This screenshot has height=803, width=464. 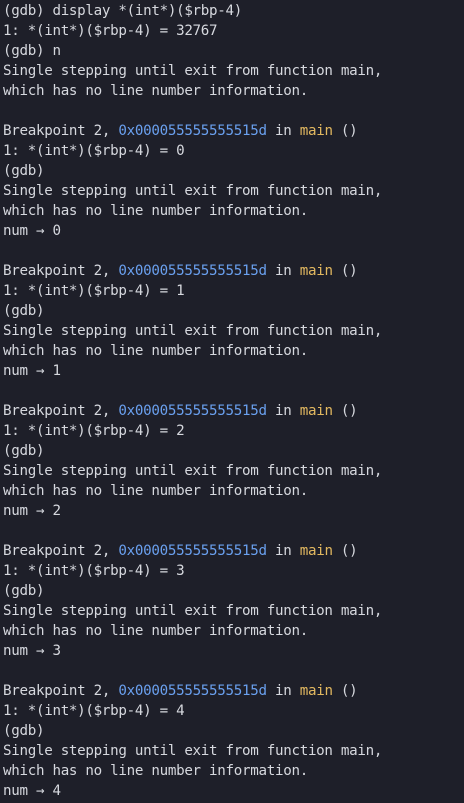 I want to click on terminal-line: num → 1, so click(x=32, y=371).